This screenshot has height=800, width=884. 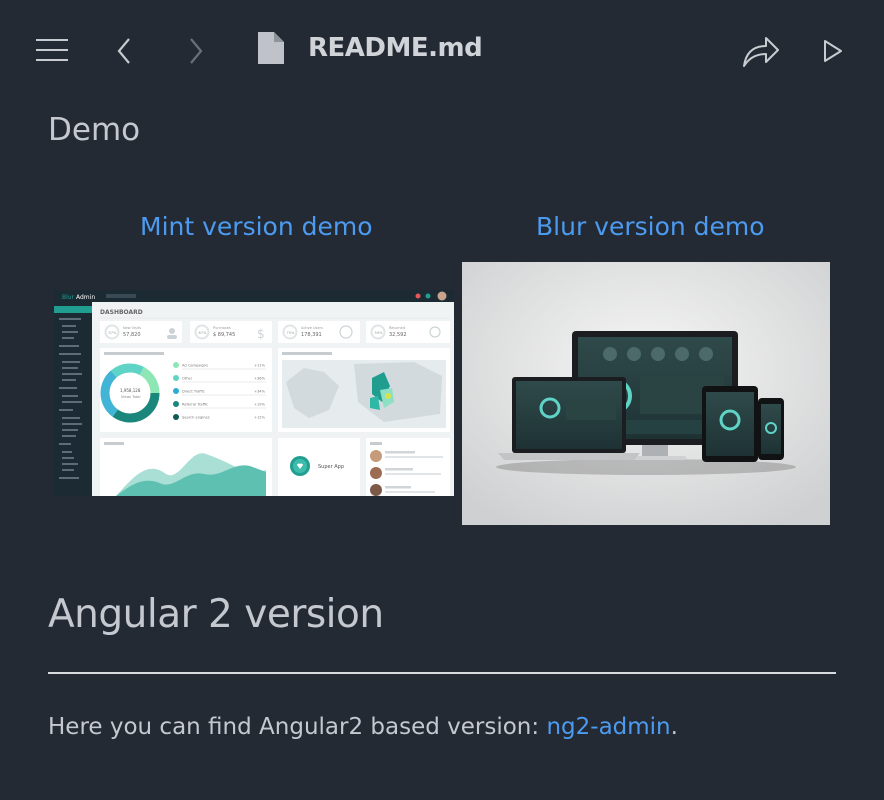 What do you see at coordinates (132, 328) in the screenshot?
I see `mint-stat-label-1: New Visits` at bounding box center [132, 328].